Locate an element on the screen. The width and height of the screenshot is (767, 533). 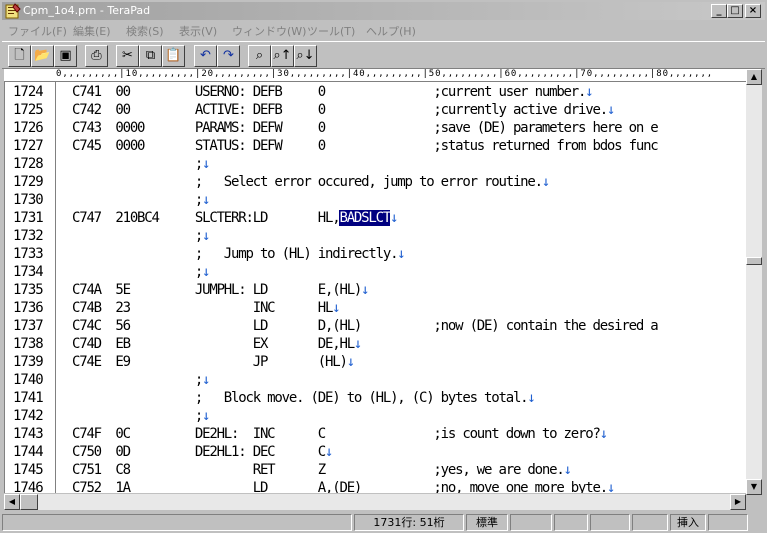
minimize-icon: _ is located at coordinates (719, 10).